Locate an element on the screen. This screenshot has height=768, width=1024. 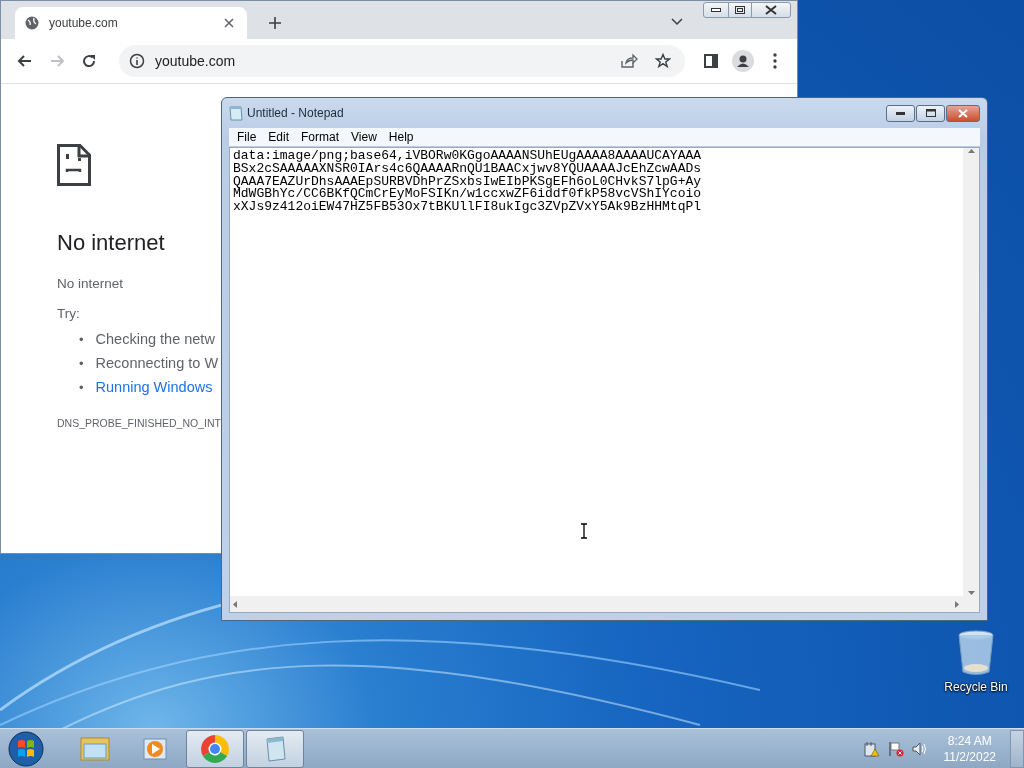
suggestion-text: Checking the netw is located at coordinates (155, 339).